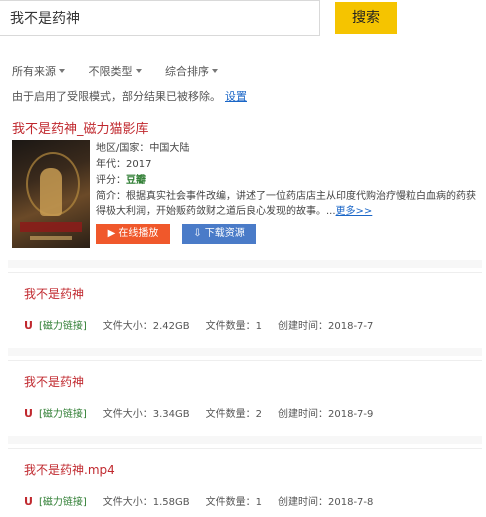  Describe the element at coordinates (115, 71) in the screenshot. I see `filter-type: 不限类型` at that location.